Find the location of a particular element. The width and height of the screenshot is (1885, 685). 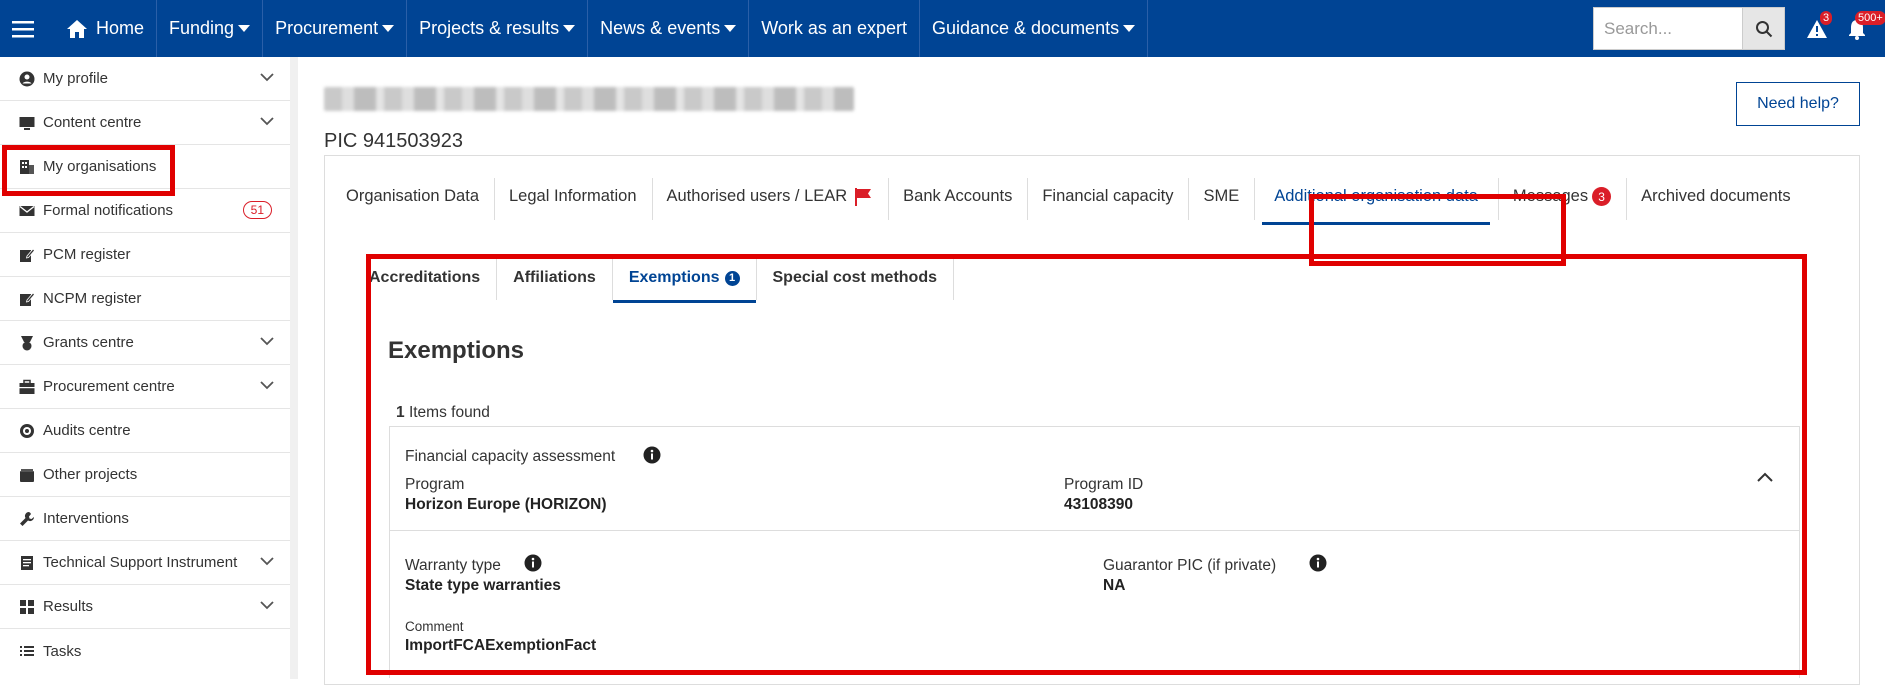

sidebar-item-label: Audits centre is located at coordinates (87, 430).